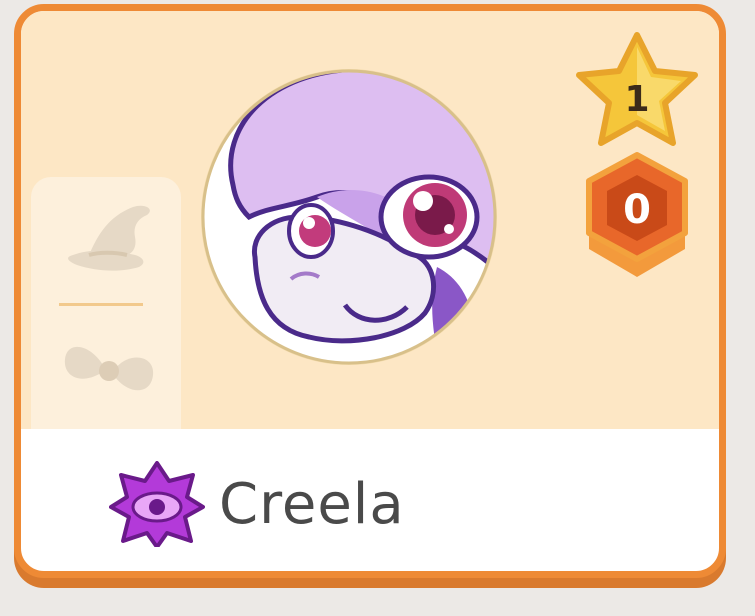 The width and height of the screenshot is (755, 616). Describe the element at coordinates (636, 99) in the screenshot. I see `star-count: 1` at that location.